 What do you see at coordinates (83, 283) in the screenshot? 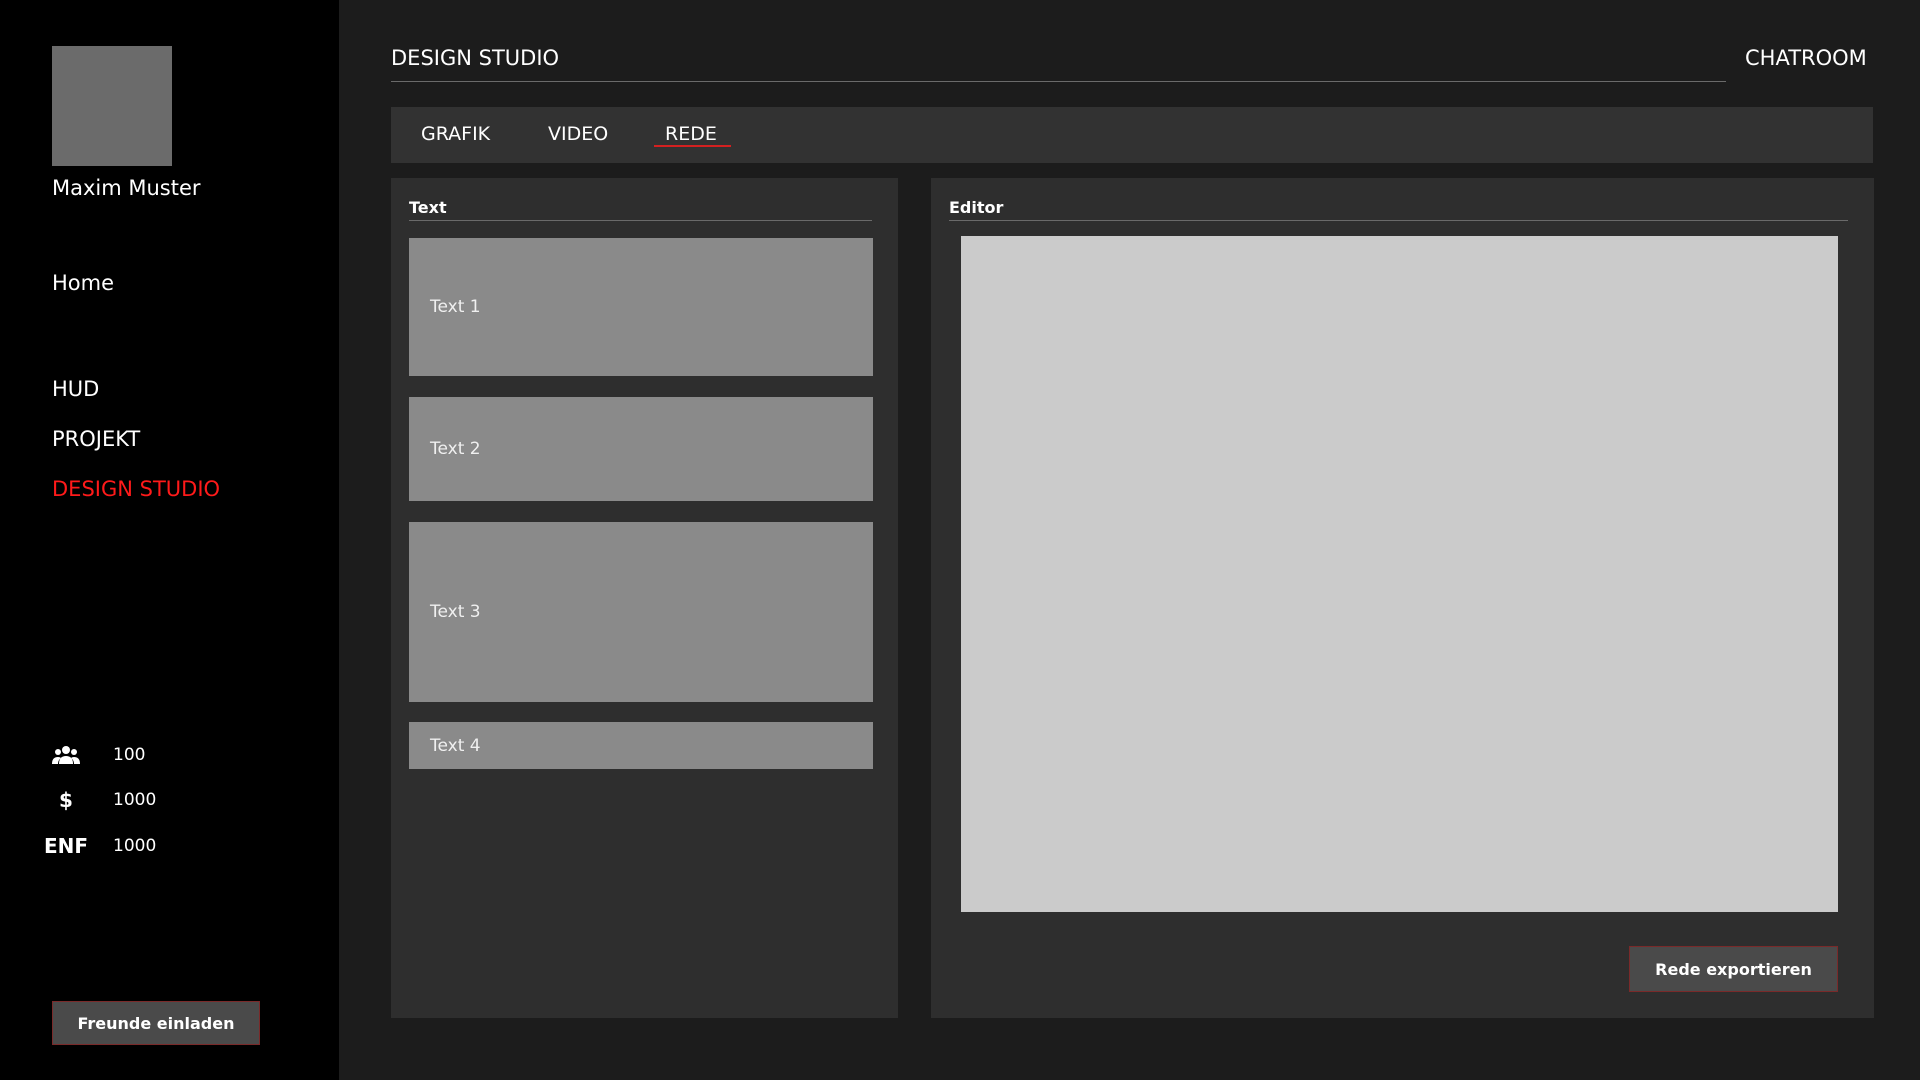
I see `nav-item-home: Home` at bounding box center [83, 283].